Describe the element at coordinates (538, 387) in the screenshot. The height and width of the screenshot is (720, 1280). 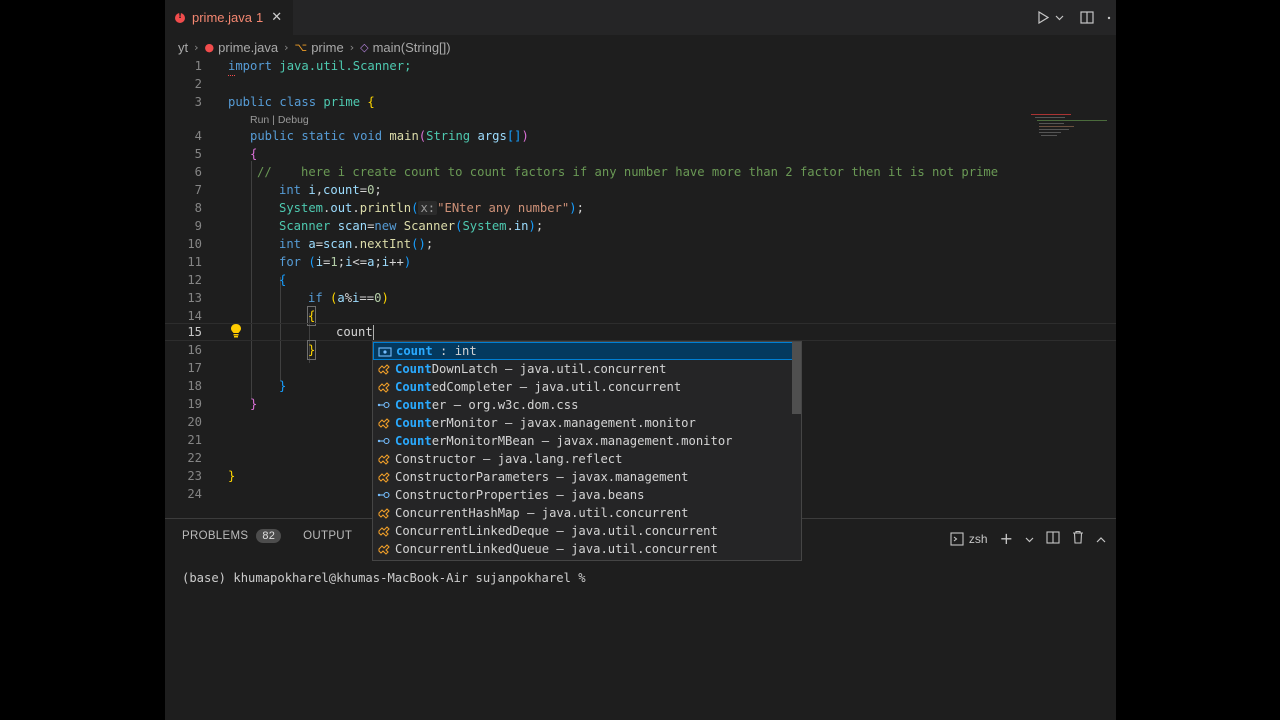
I see `suggestion-label: CountedCompleter – java.util.concurrent` at that location.